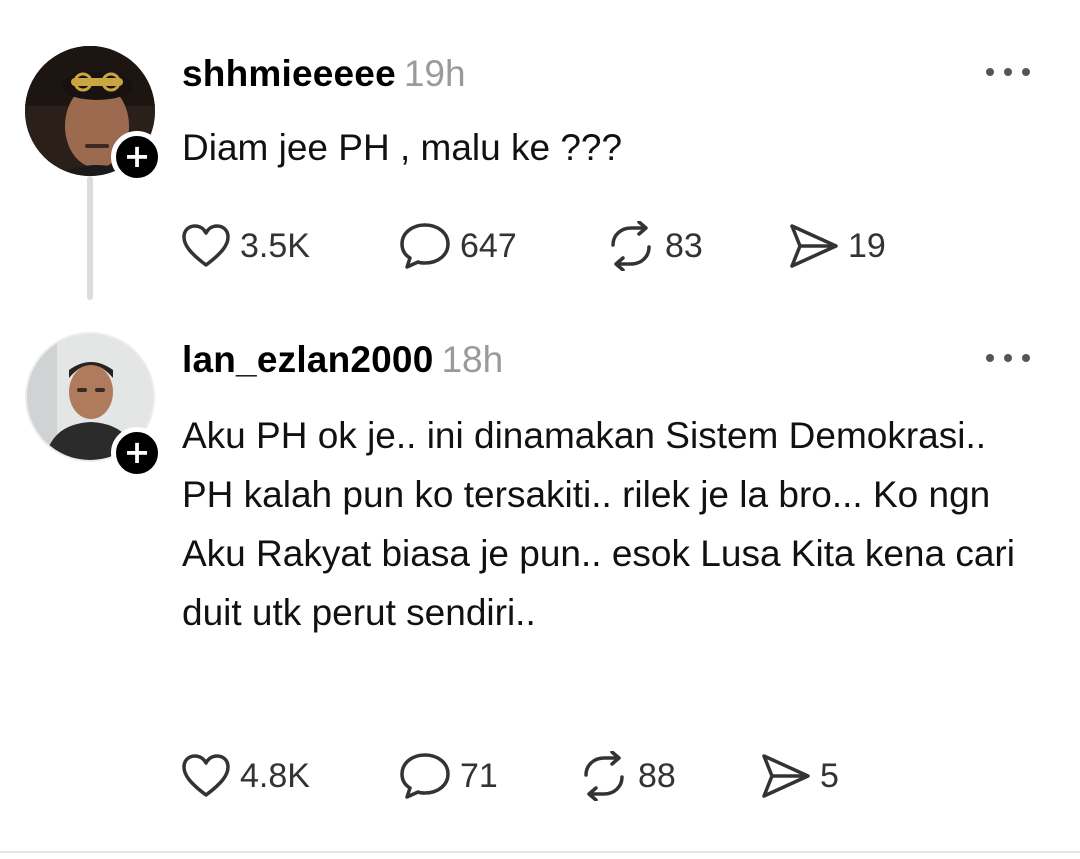 This screenshot has height=859, width=1080. I want to click on timestamp: 18h, so click(472, 359).